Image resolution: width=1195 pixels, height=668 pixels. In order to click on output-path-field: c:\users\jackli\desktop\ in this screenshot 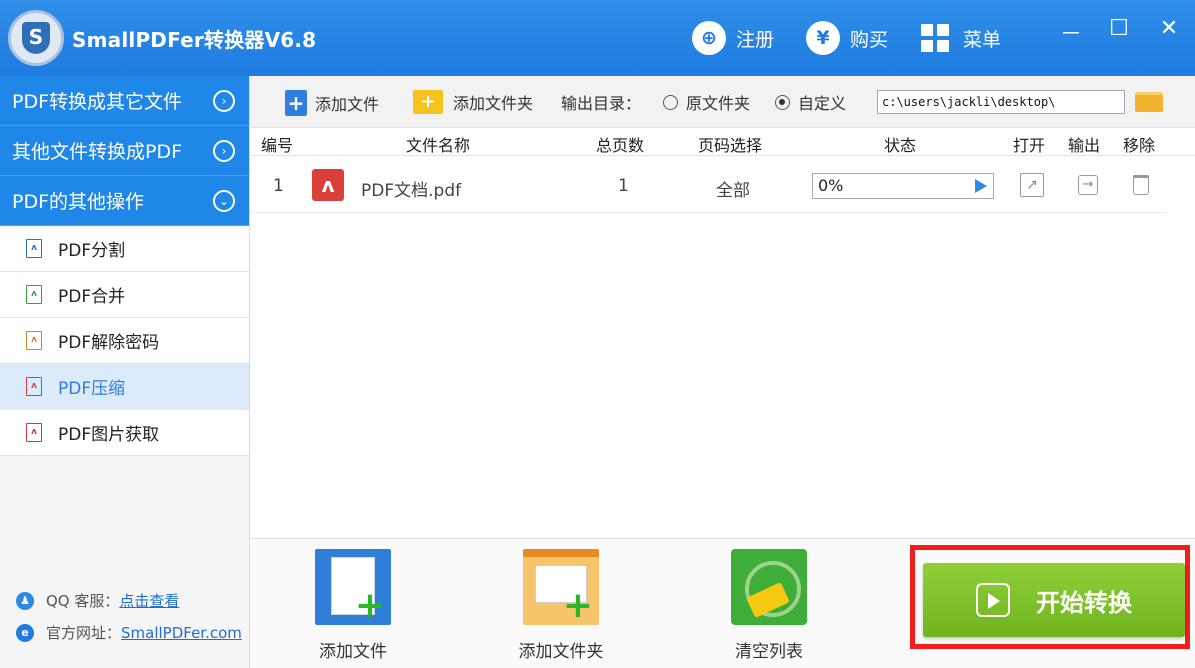, I will do `click(1001, 102)`.